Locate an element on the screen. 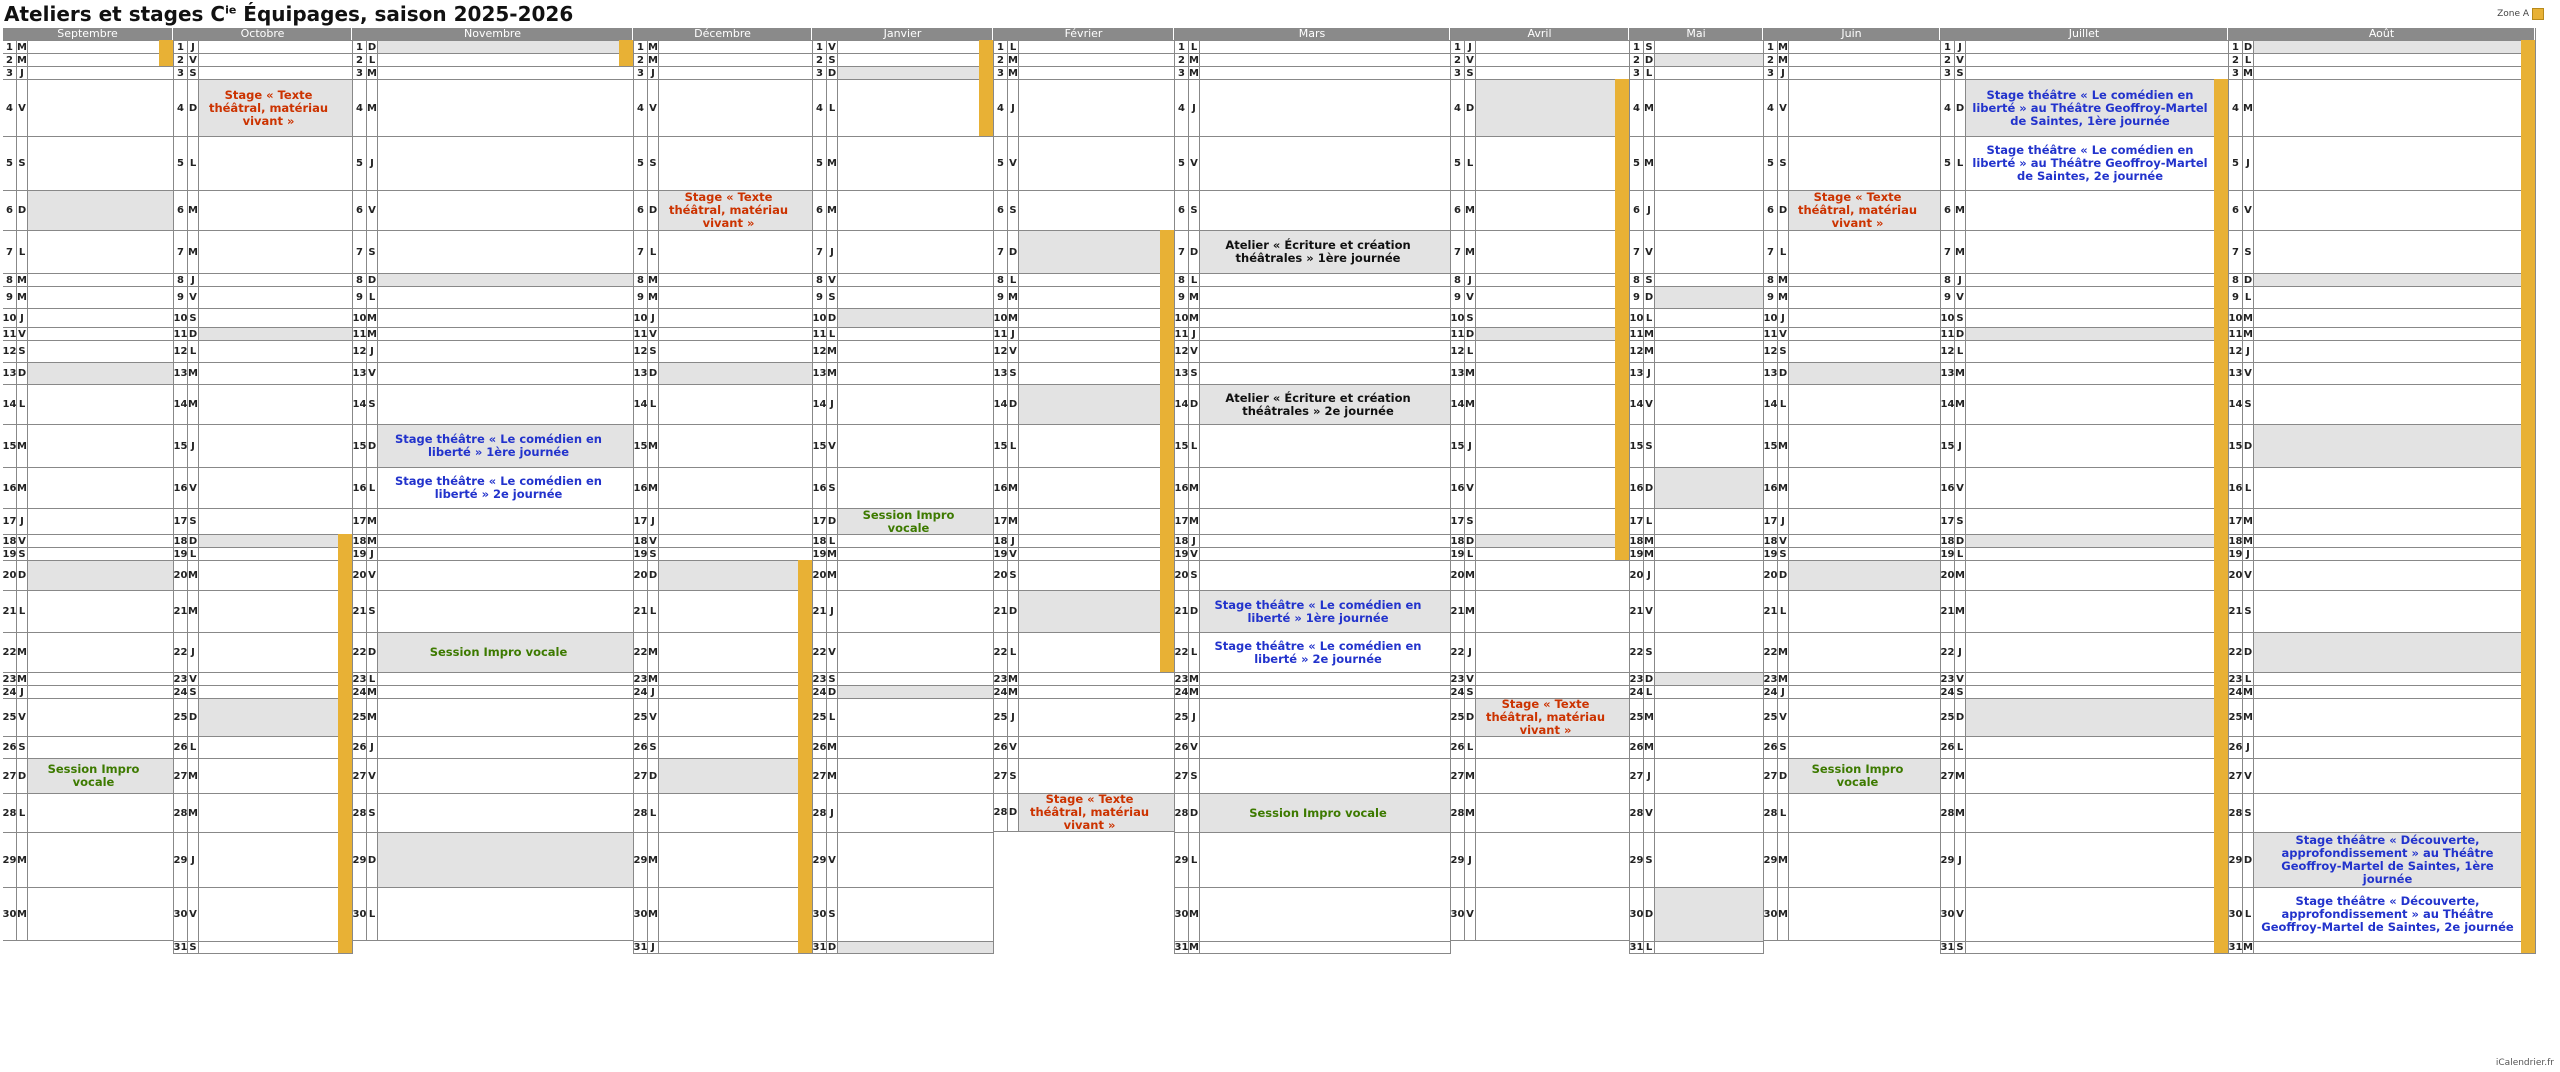 Image resolution: width=2560 pixels, height=1072 pixels. day-row: 18 D is located at coordinates (263, 540).